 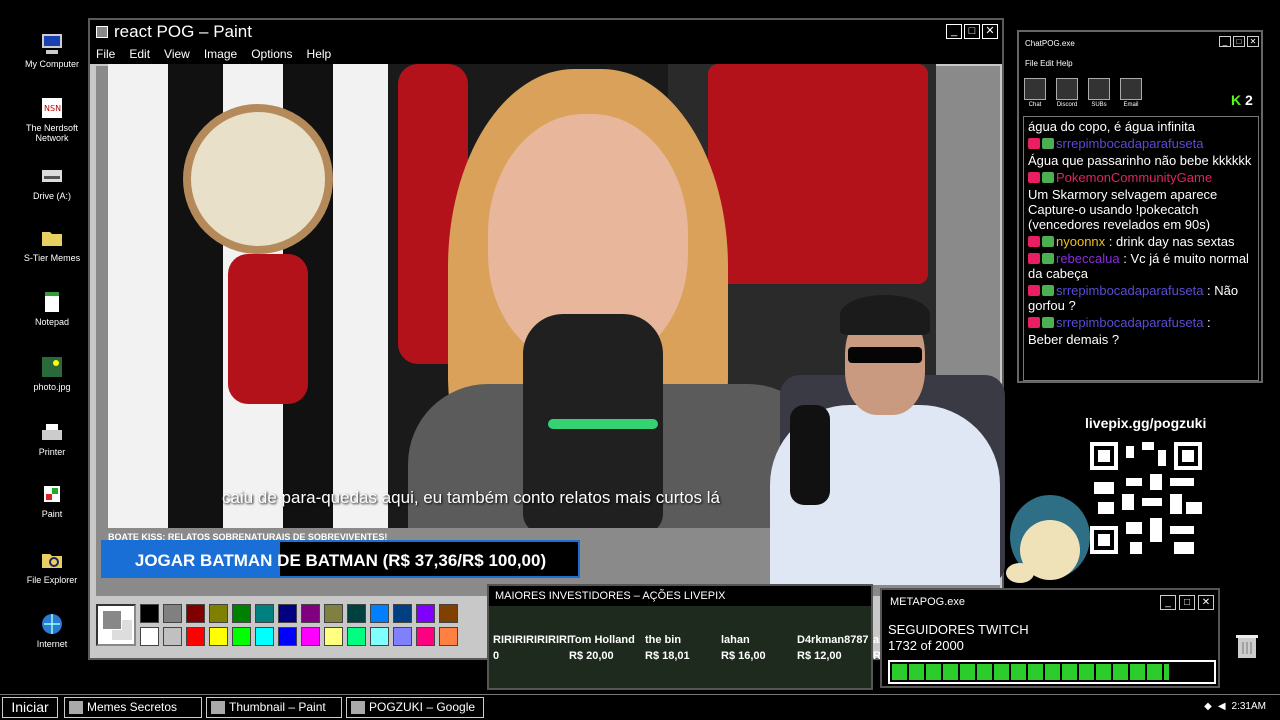 What do you see at coordinates (52, 50) in the screenshot?
I see `desktop-icon-my-computer: My Computer` at bounding box center [52, 50].